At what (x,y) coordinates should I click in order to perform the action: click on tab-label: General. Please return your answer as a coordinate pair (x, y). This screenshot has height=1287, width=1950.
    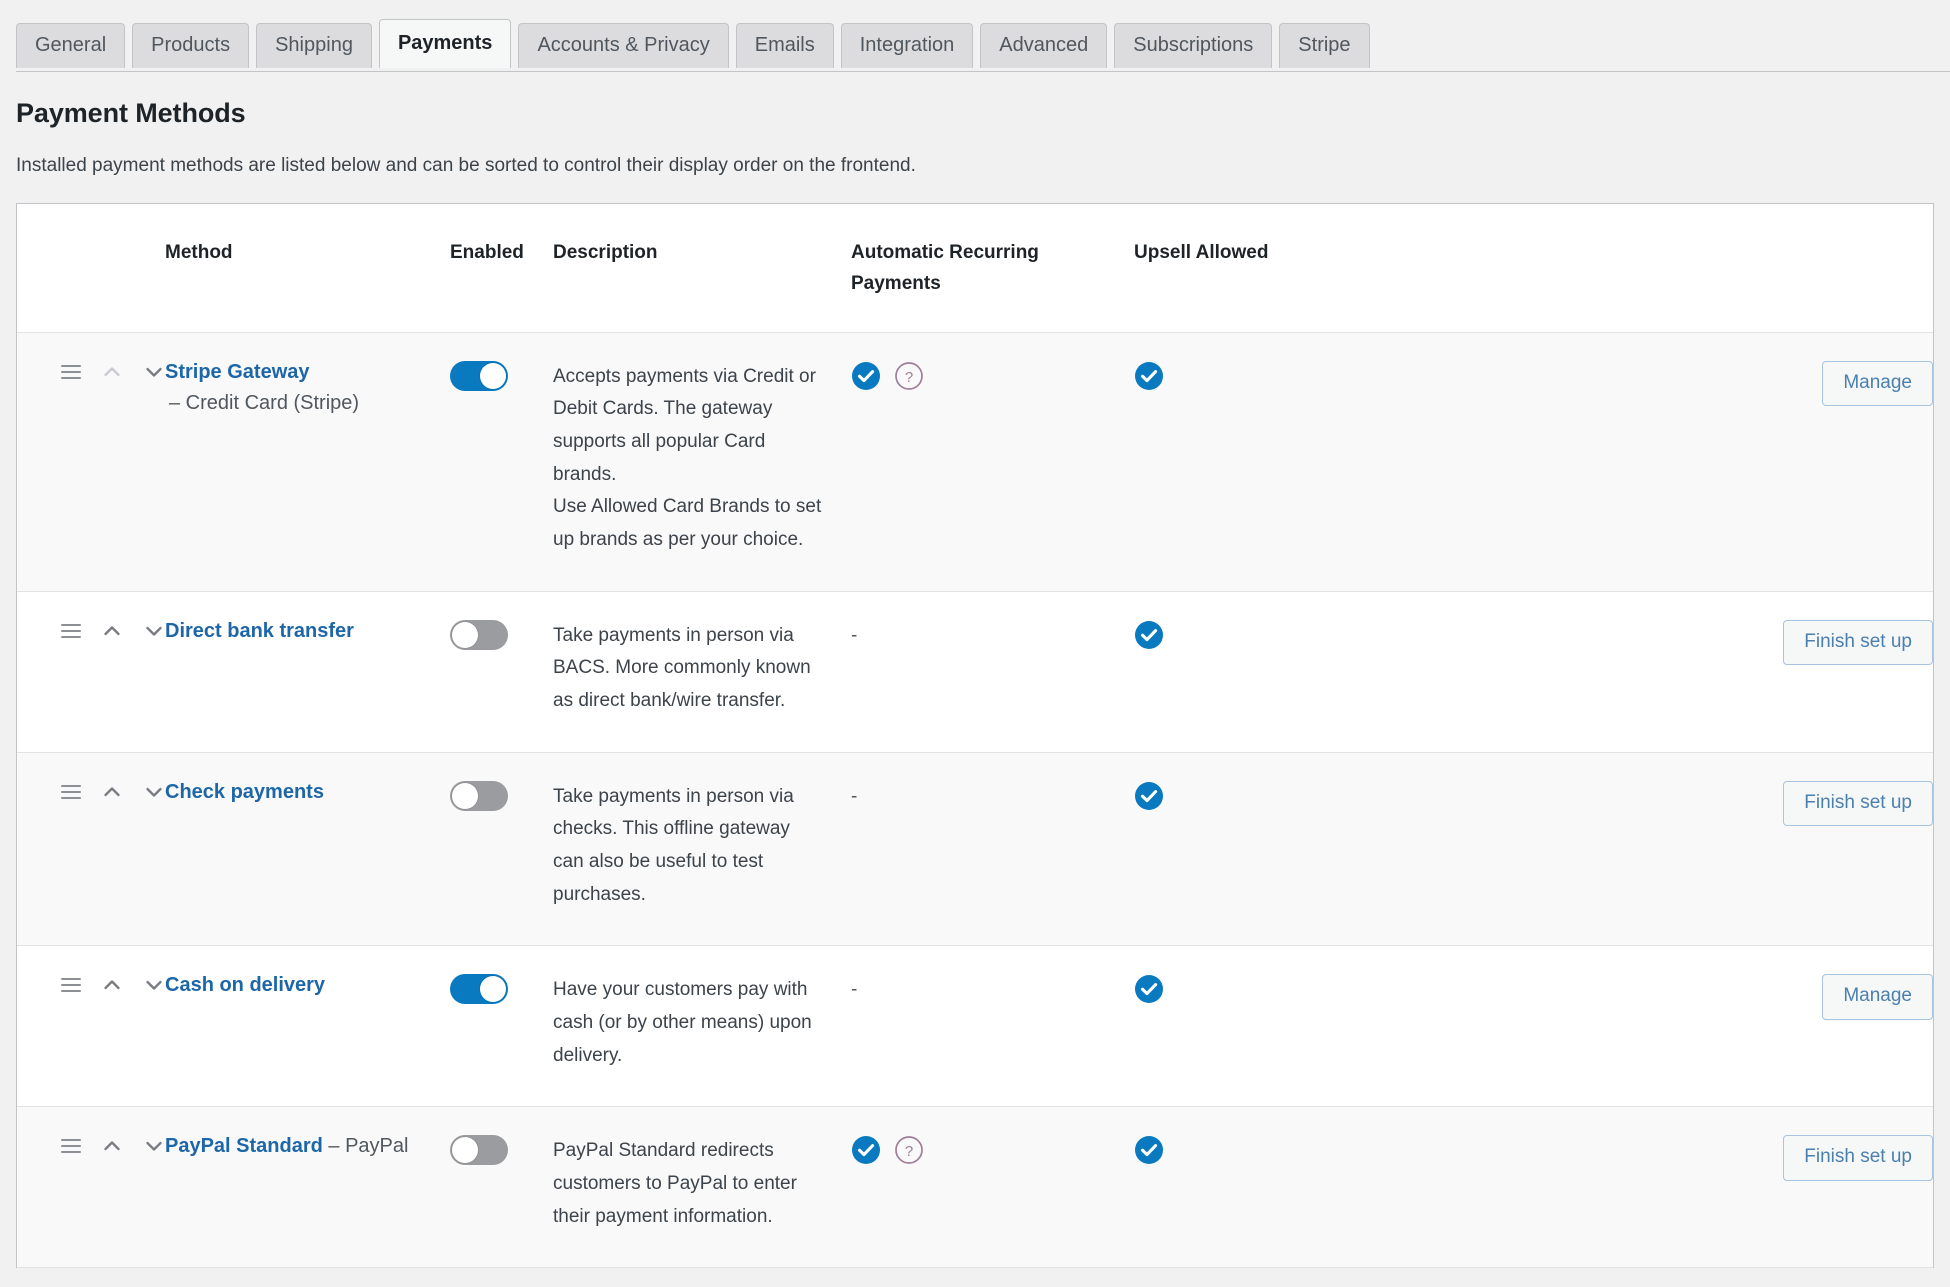
    Looking at the image, I should click on (71, 45).